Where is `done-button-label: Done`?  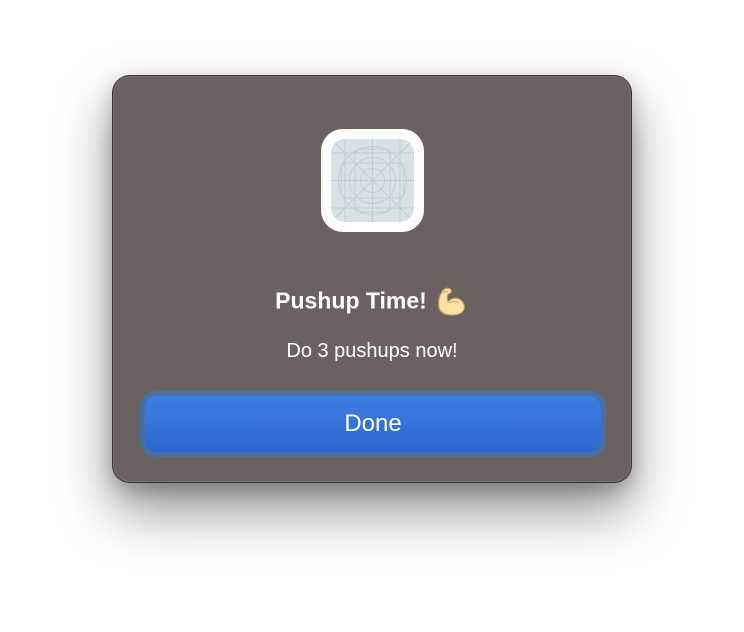 done-button-label: Done is located at coordinates (373, 424).